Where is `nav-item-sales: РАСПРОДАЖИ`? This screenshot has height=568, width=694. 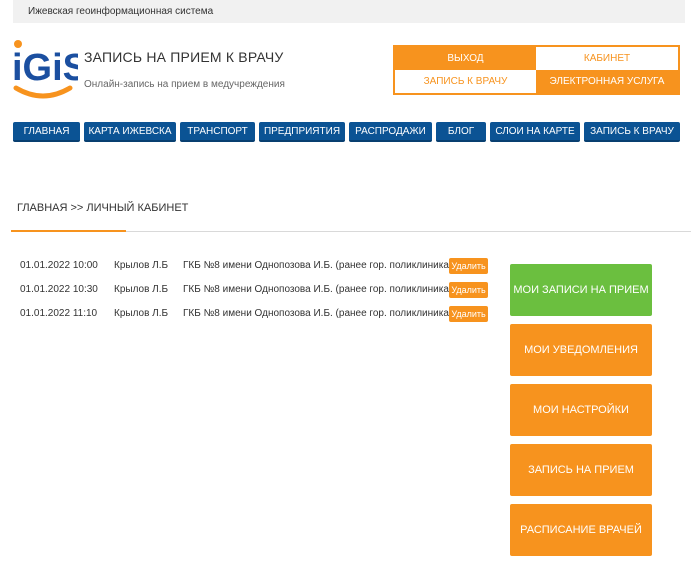
nav-item-sales: РАСПРОДАЖИ is located at coordinates (390, 132).